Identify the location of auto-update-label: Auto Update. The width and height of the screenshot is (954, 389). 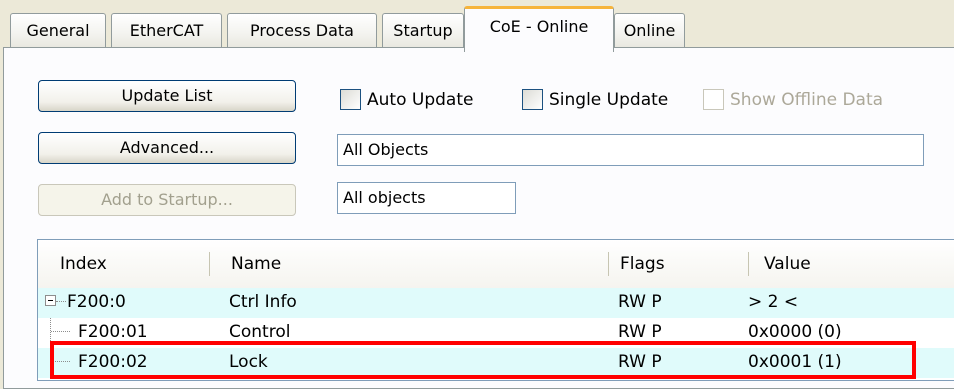
(420, 99).